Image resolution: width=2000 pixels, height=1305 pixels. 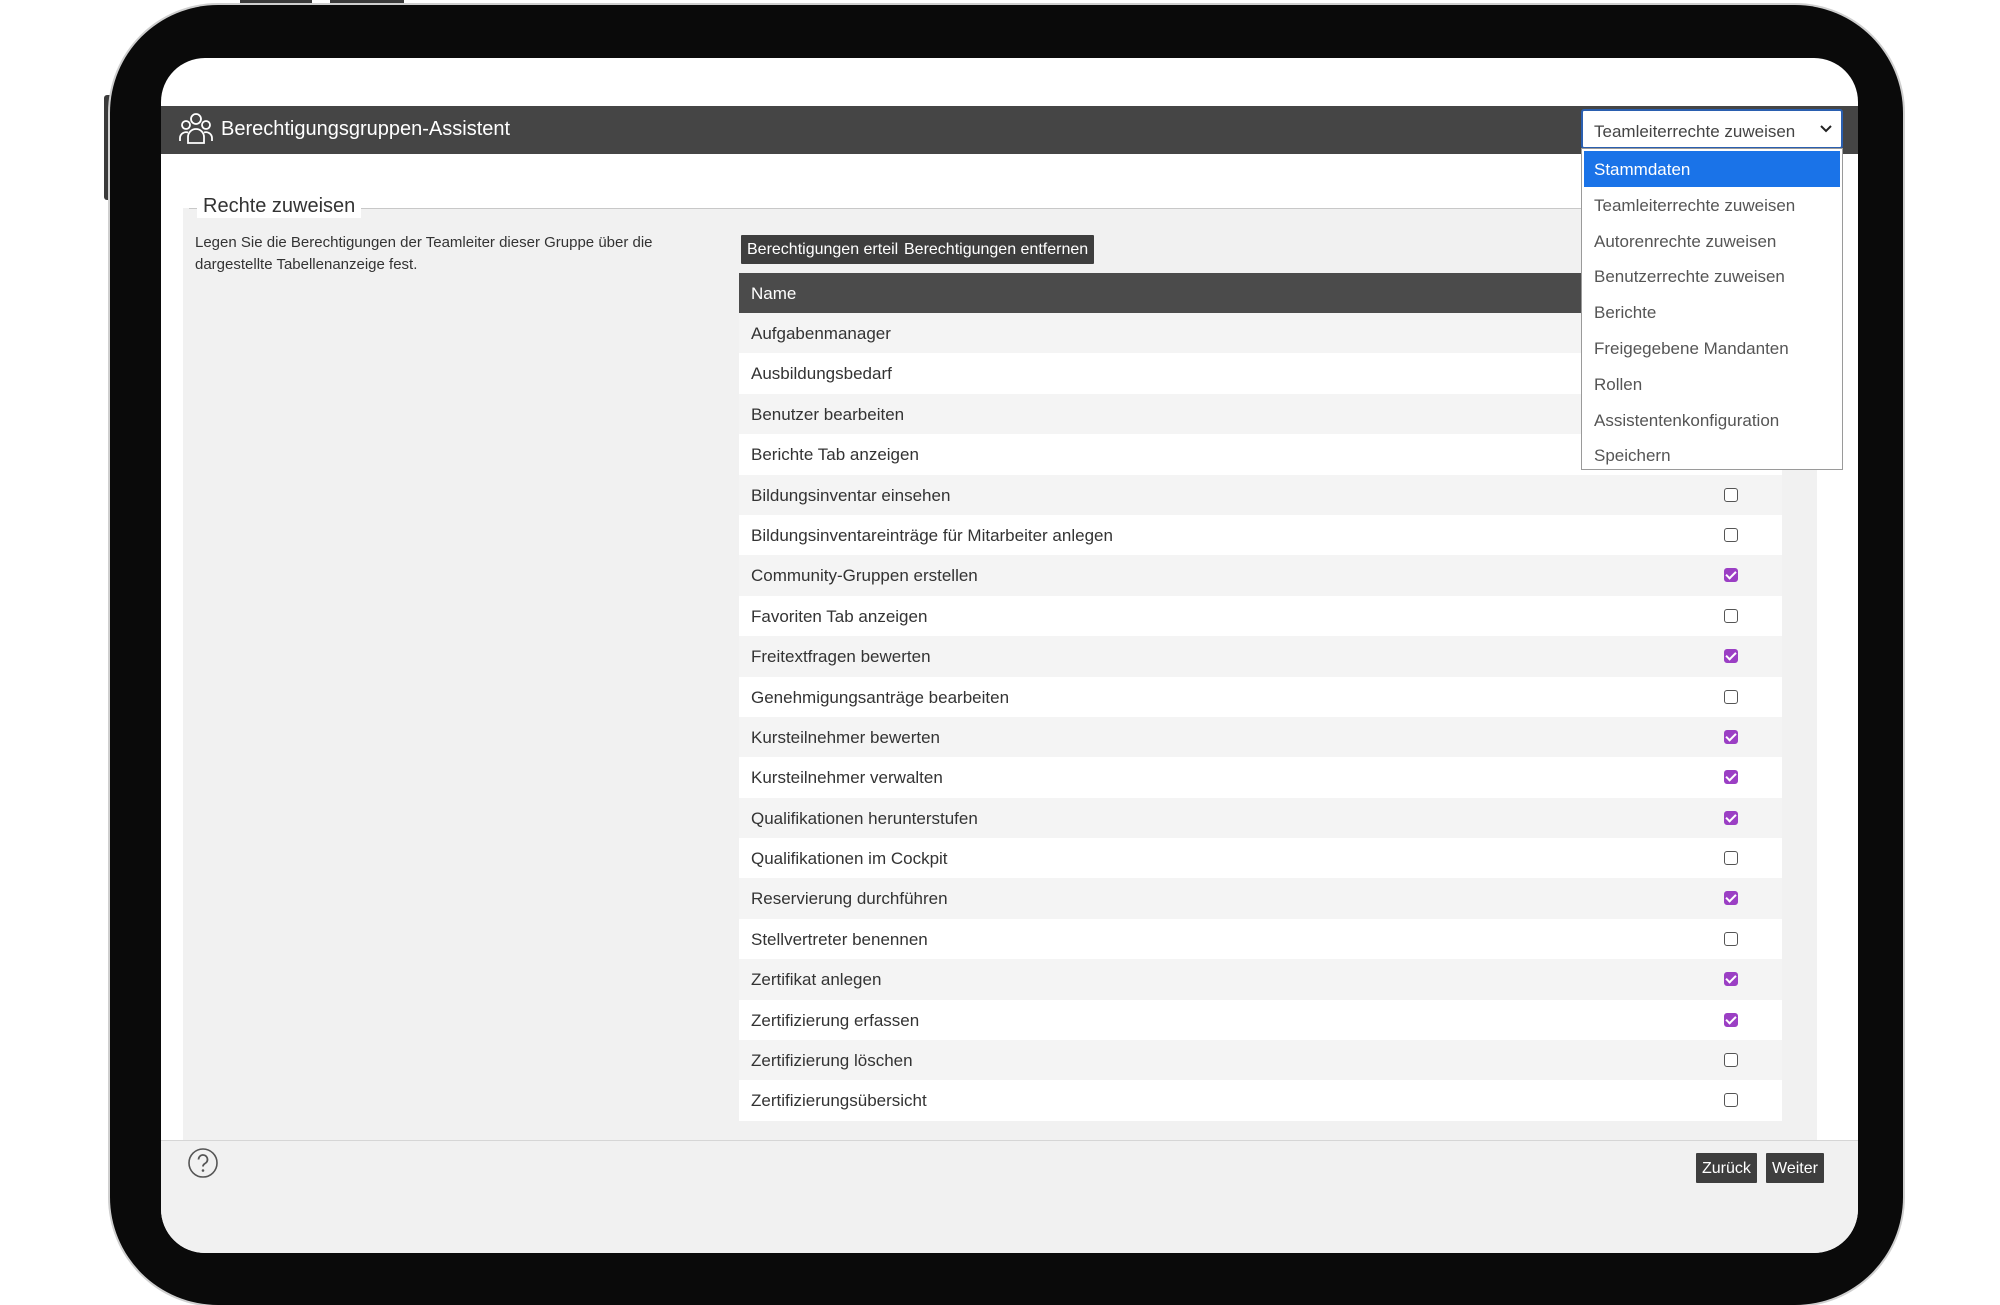 I want to click on dropdown-option: Berichte, so click(x=1712, y=312).